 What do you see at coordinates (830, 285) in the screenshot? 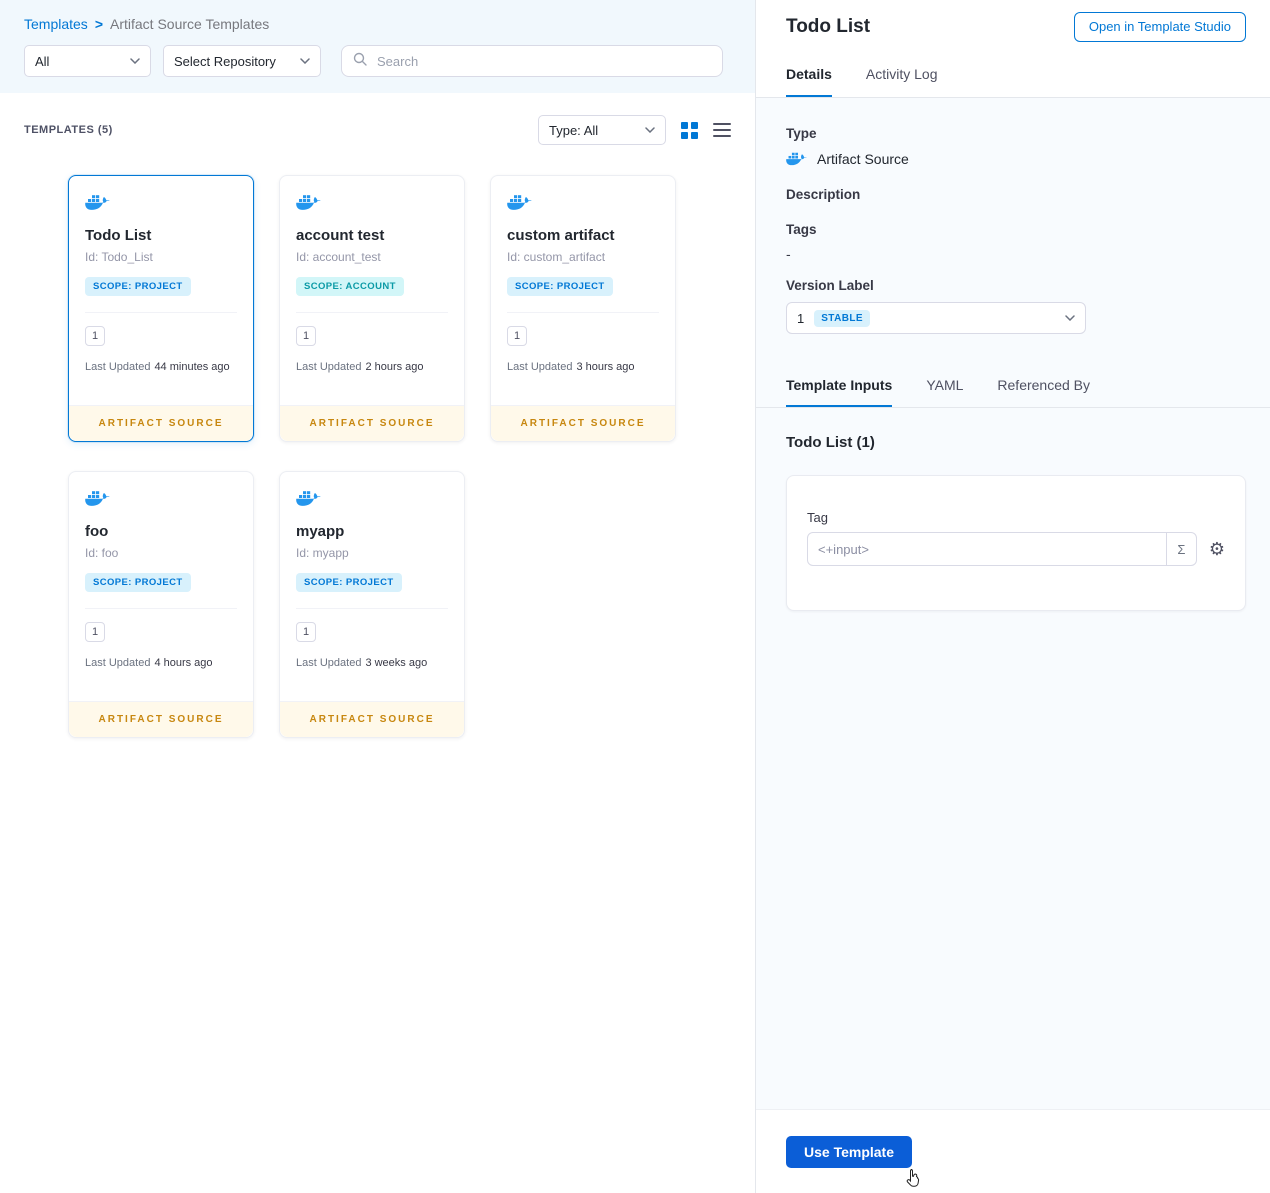
I see `version-label: Version Label` at bounding box center [830, 285].